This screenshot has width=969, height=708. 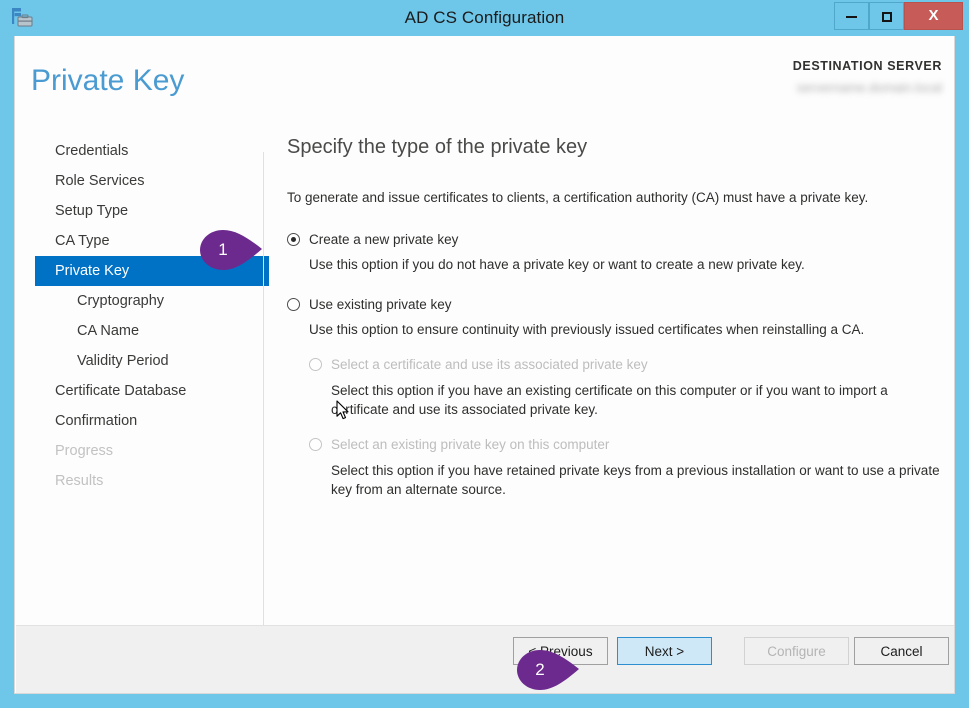 What do you see at coordinates (901, 651) in the screenshot?
I see `cancel-button: Cancel` at bounding box center [901, 651].